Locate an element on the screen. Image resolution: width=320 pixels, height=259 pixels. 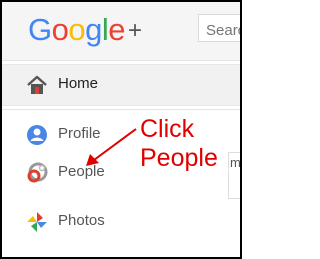
photos-pinwheel-icon is located at coordinates (37, 222).